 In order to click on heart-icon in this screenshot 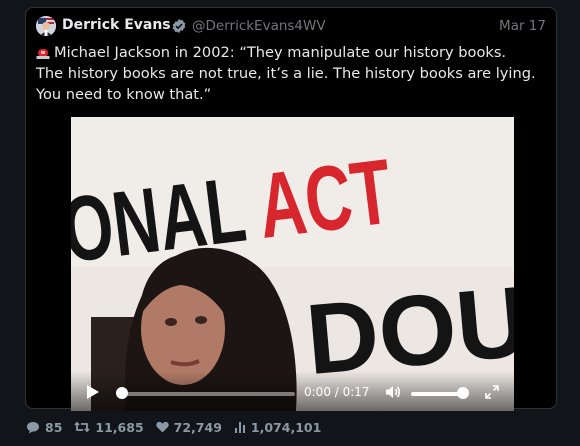, I will do `click(162, 427)`.